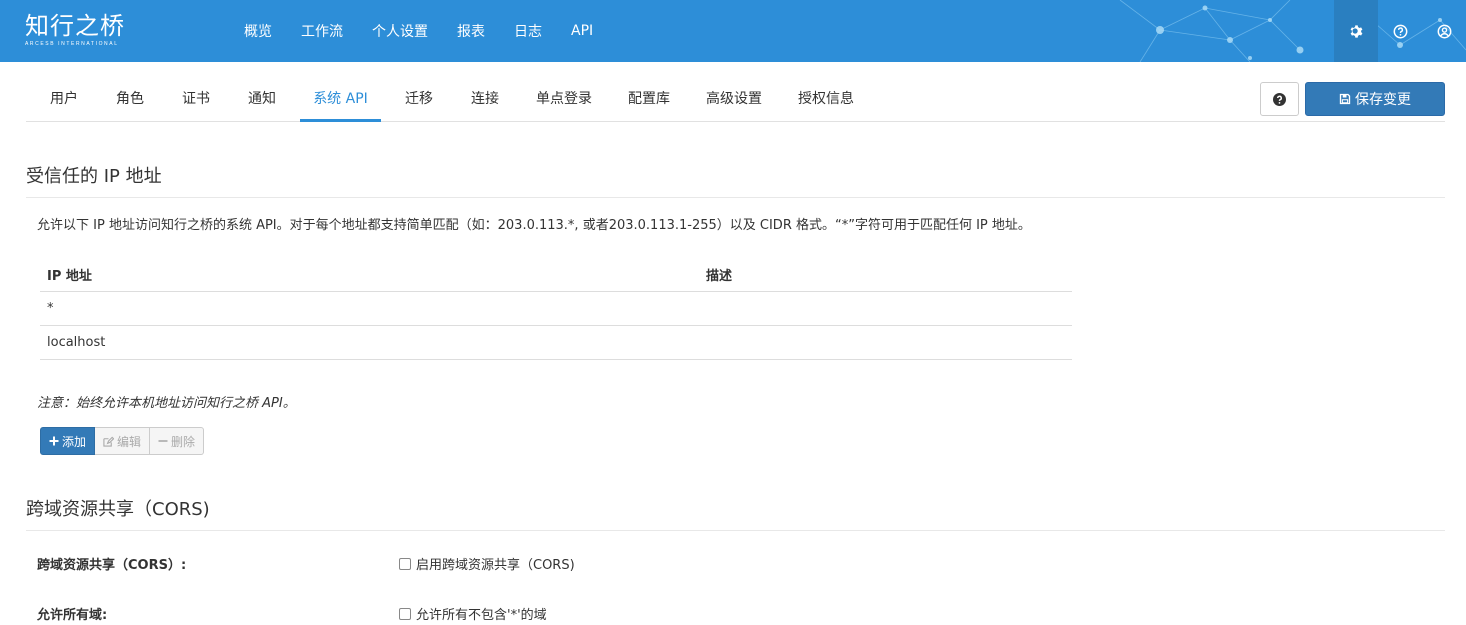 The width and height of the screenshot is (1466, 625). I want to click on cors-enable-checkbox, so click(405, 563).